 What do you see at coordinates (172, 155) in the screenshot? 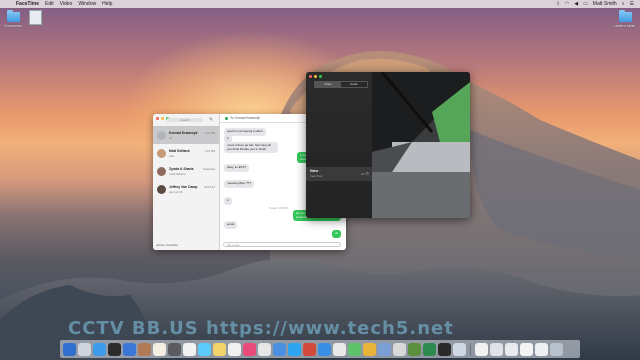
I see `conversation-preview: Also` at bounding box center [172, 155].